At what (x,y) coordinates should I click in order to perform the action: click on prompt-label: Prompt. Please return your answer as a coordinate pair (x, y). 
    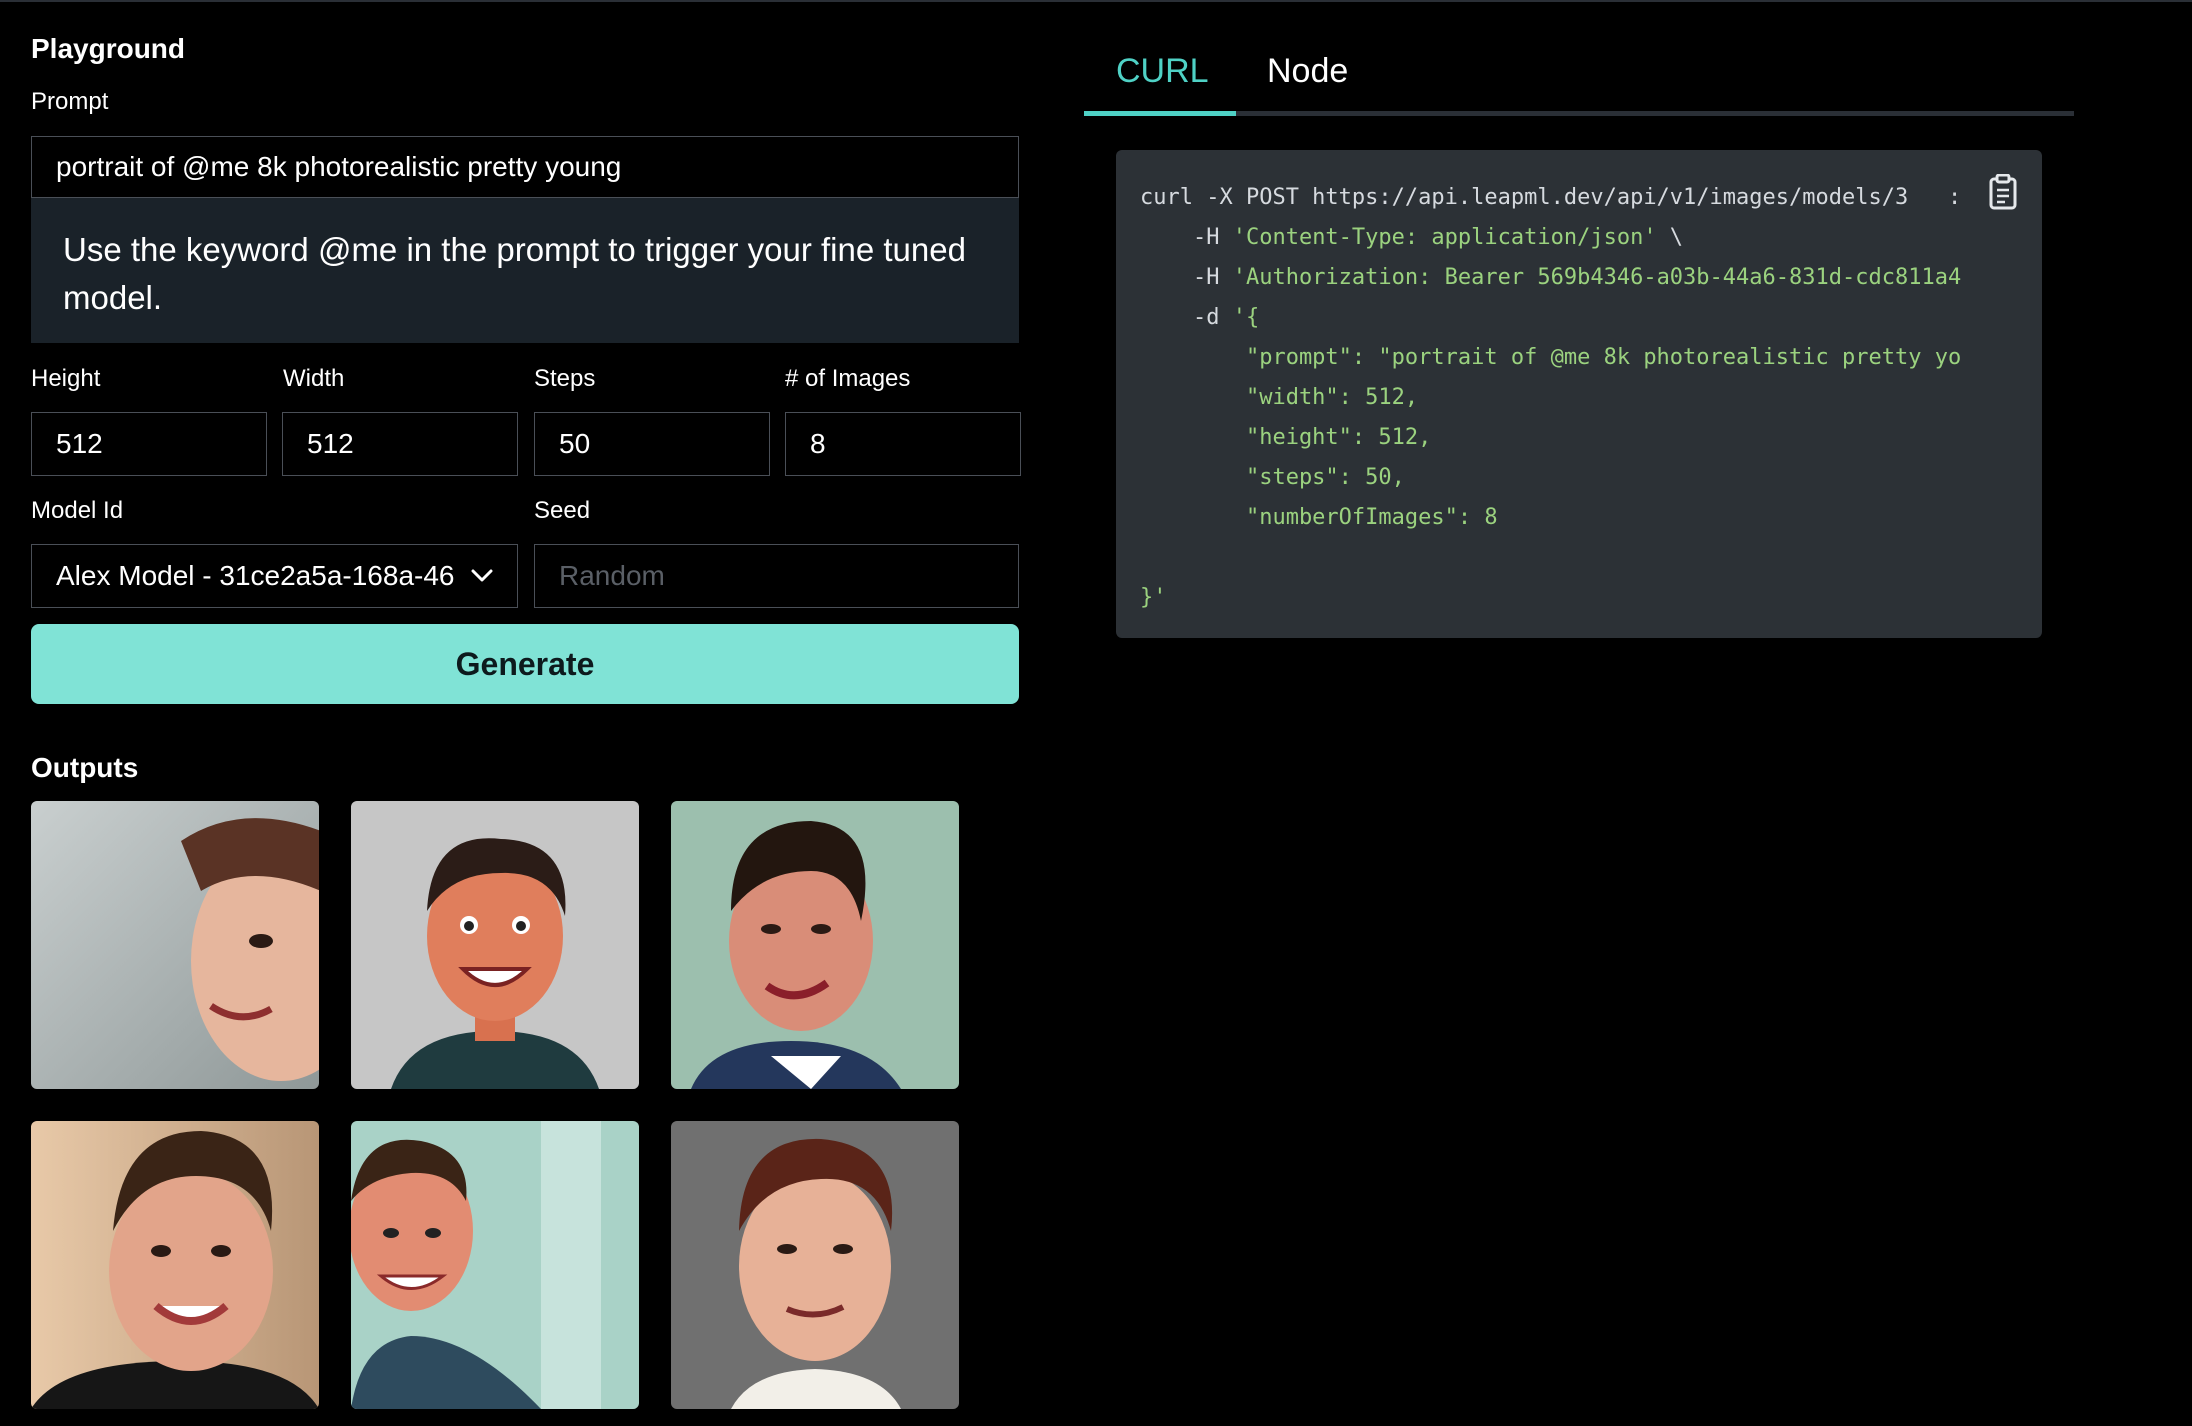
    Looking at the image, I should click on (70, 101).